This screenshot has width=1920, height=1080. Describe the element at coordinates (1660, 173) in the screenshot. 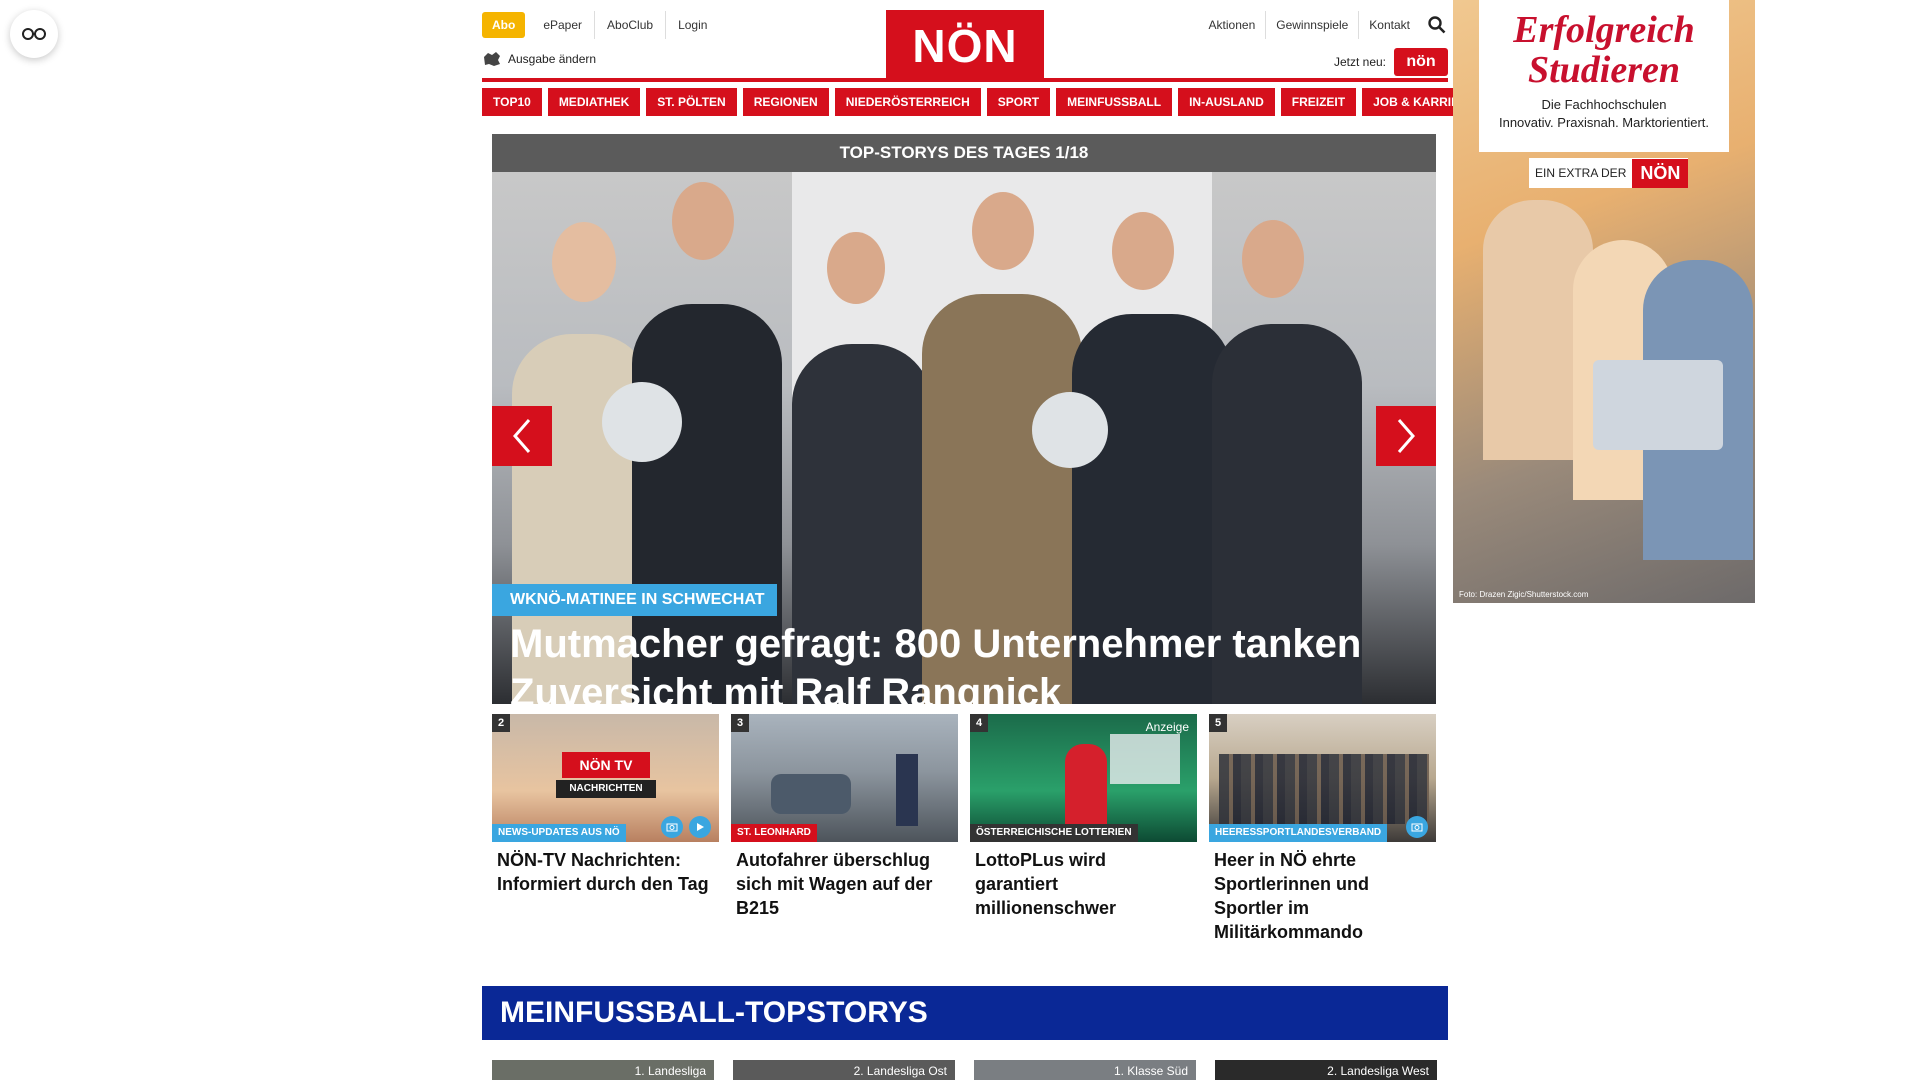

I see `ad-extra-logo: NÖN` at that location.